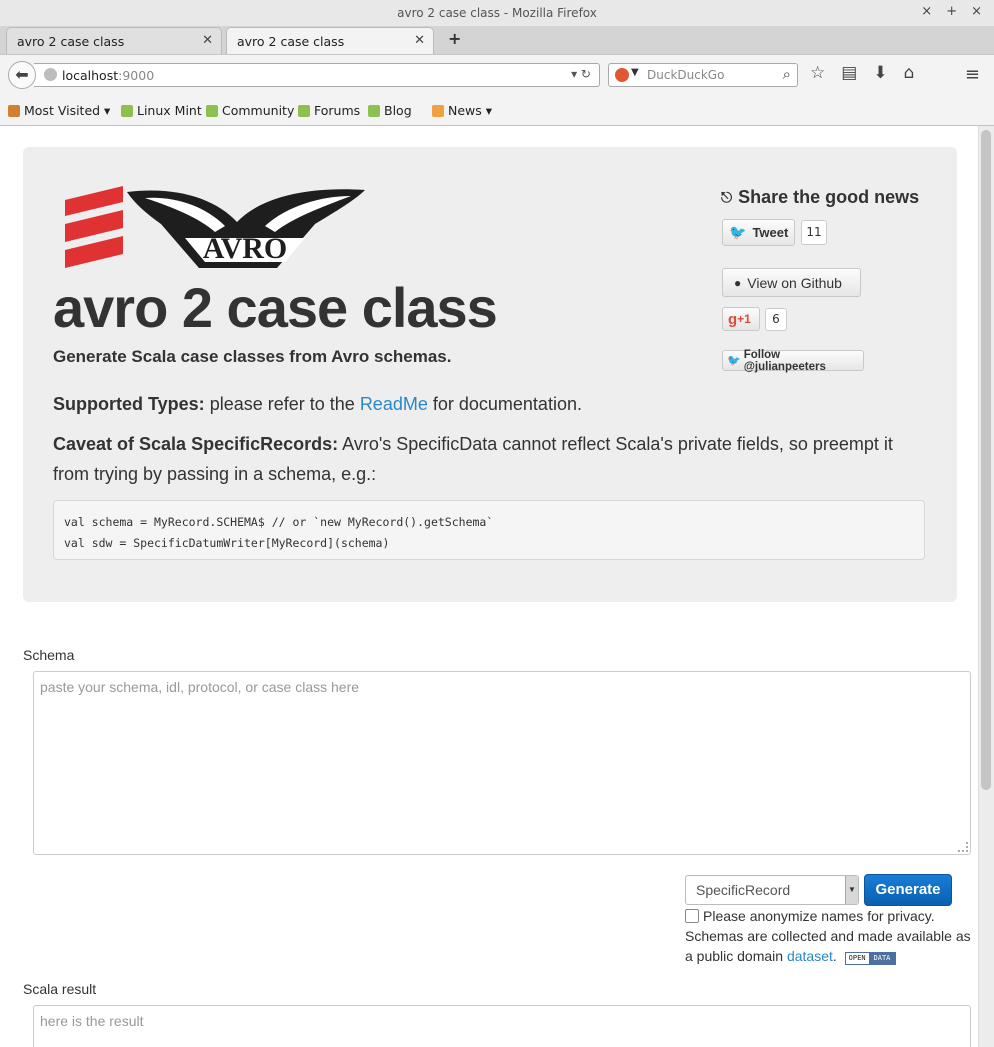 The image size is (994, 1047). I want to click on new-tab-button: +, so click(454, 38).